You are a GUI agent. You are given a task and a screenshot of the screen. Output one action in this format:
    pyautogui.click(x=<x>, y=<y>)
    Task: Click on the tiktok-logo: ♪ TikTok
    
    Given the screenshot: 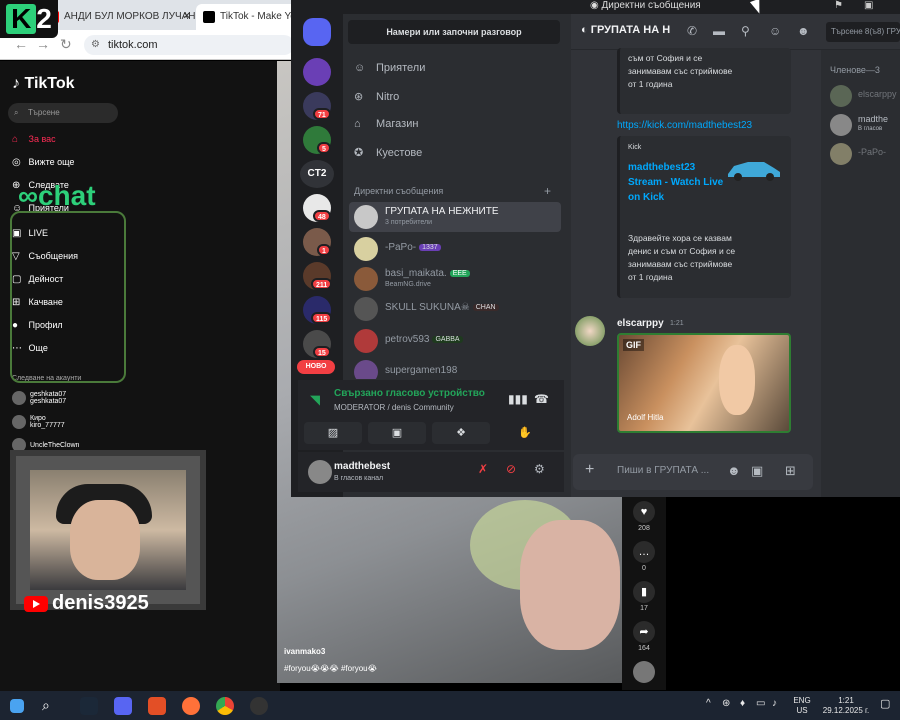 What is the action you would take?
    pyautogui.click(x=43, y=84)
    